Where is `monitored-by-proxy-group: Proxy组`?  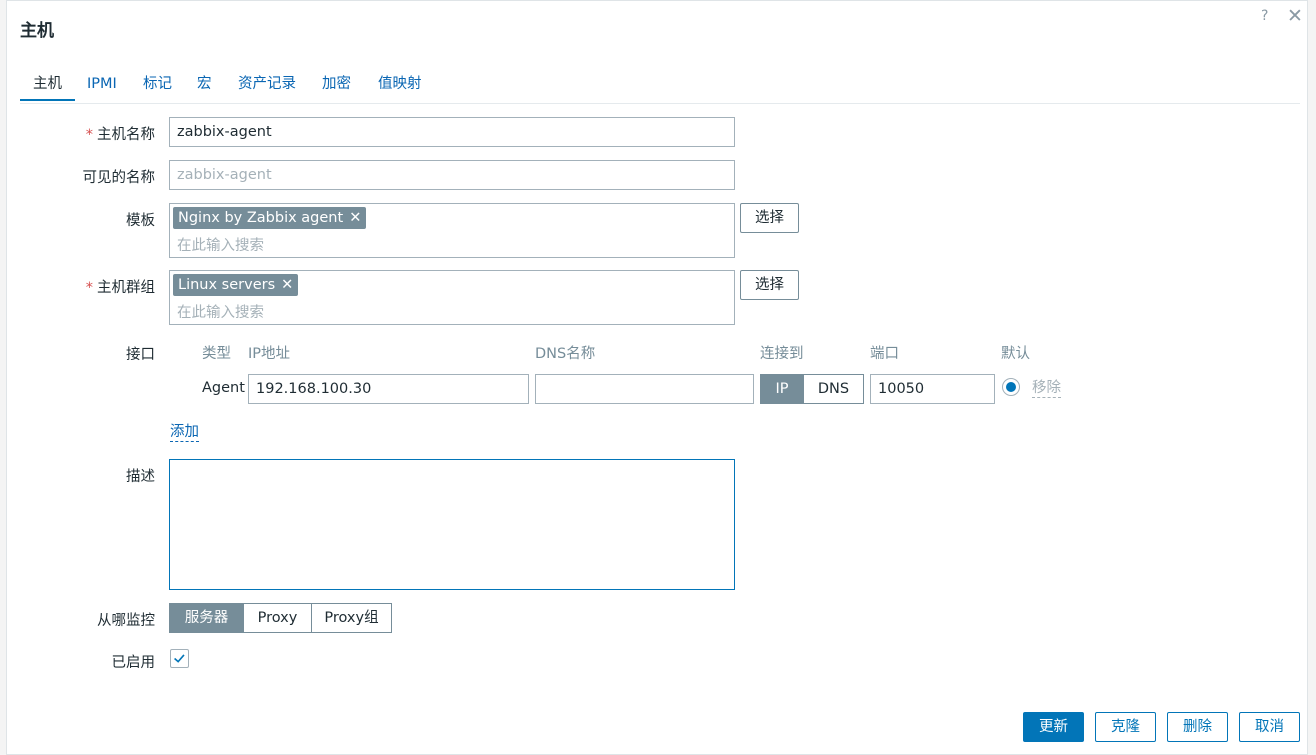 monitored-by-proxy-group: Proxy组 is located at coordinates (351, 618).